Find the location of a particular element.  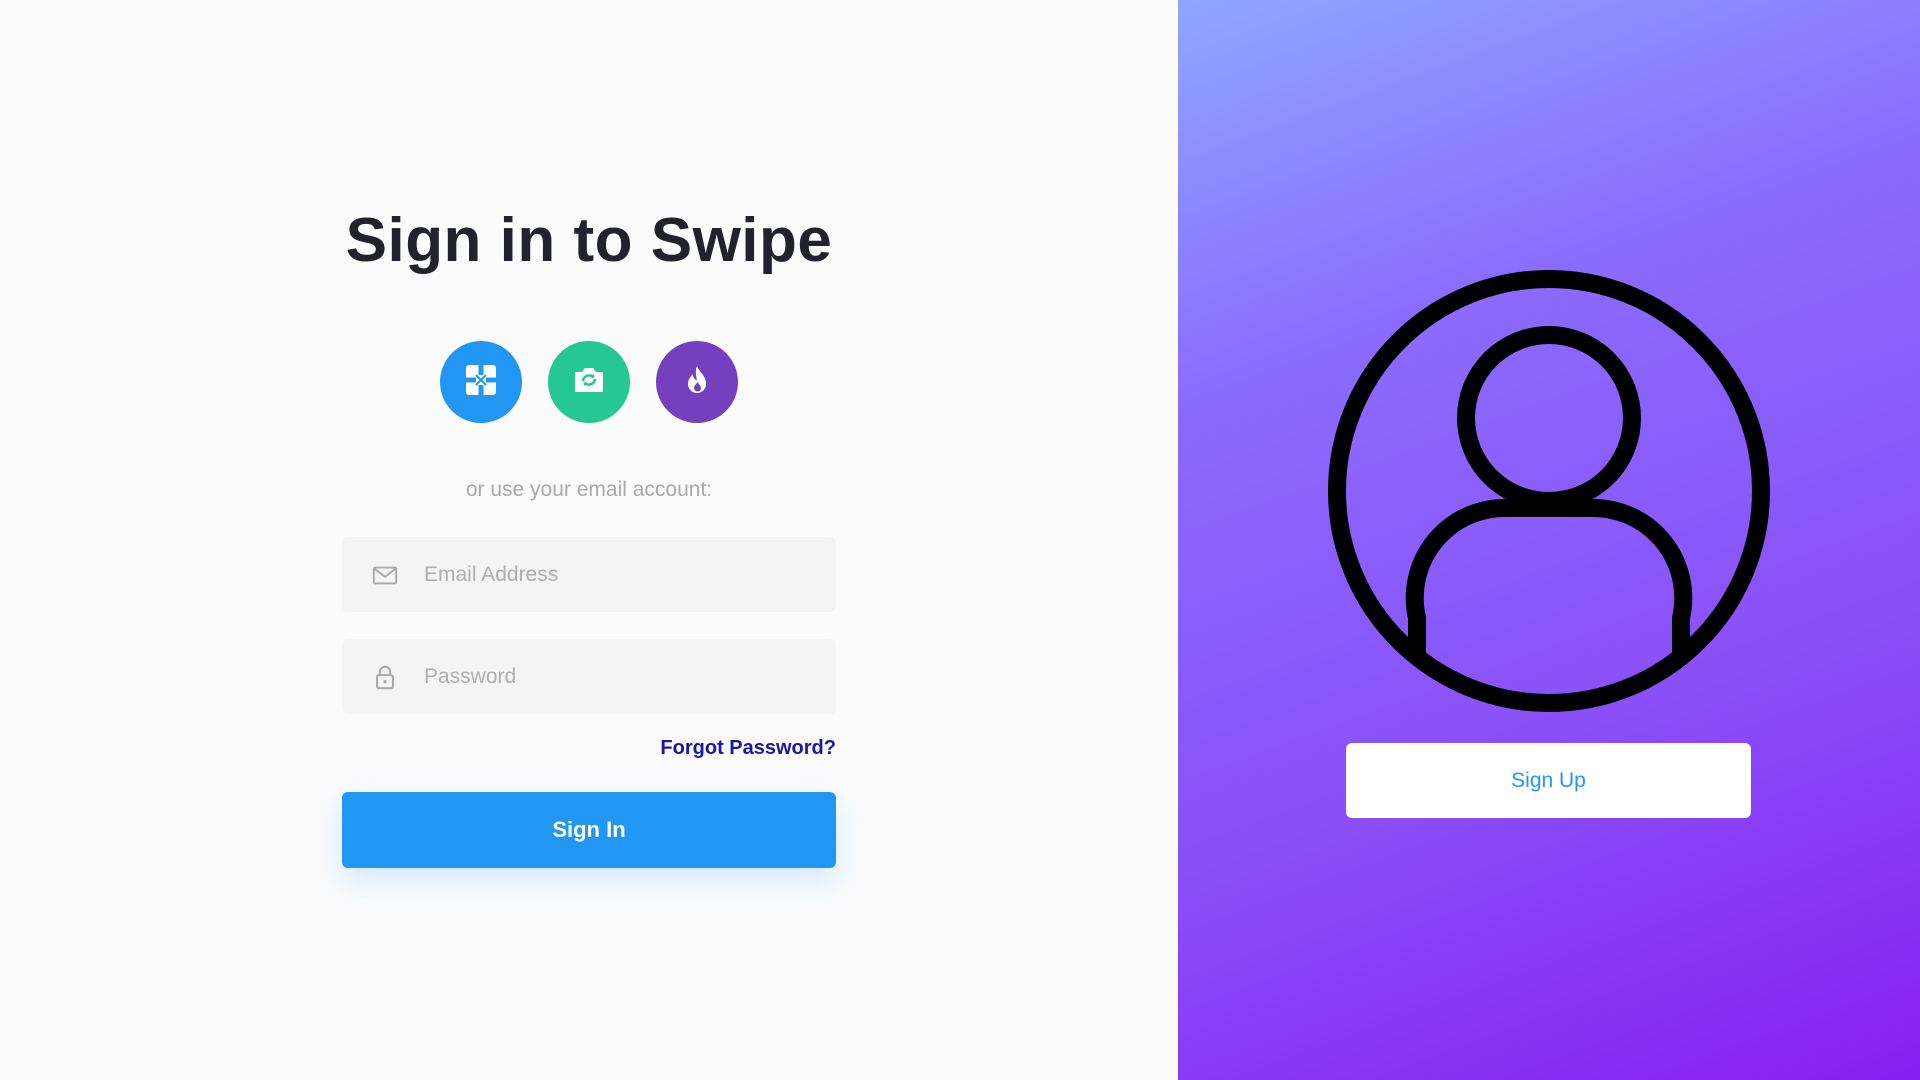

cross-square-icon is located at coordinates (481, 382).